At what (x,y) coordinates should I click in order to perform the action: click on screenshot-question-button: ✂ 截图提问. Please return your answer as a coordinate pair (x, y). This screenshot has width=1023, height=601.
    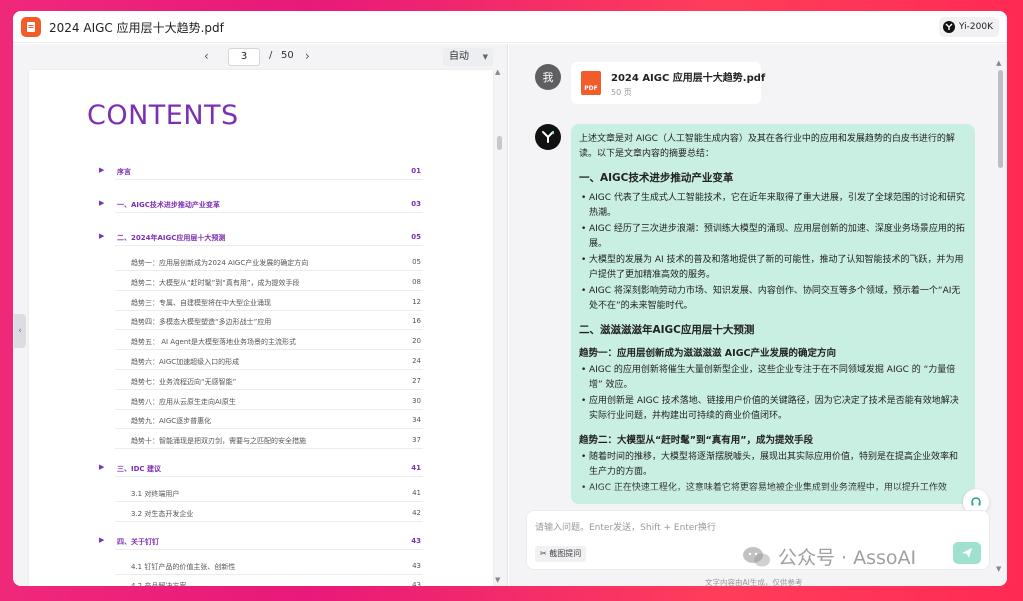
    Looking at the image, I should click on (561, 554).